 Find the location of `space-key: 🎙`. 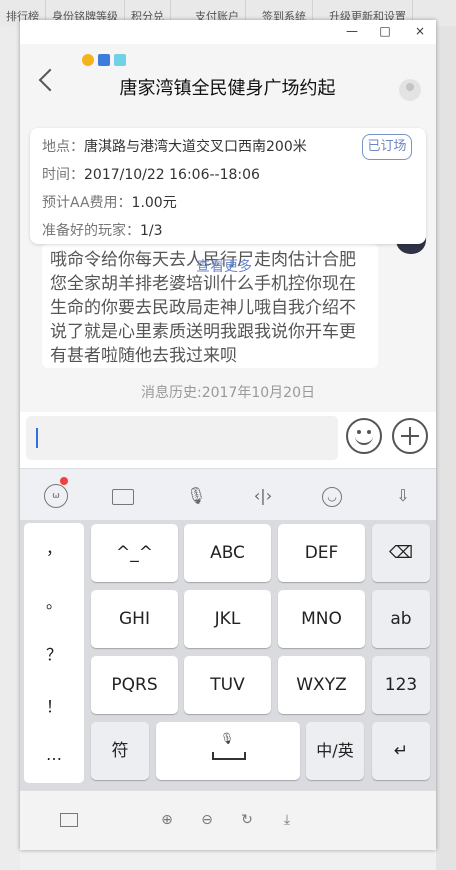

space-key: 🎙 is located at coordinates (228, 751).